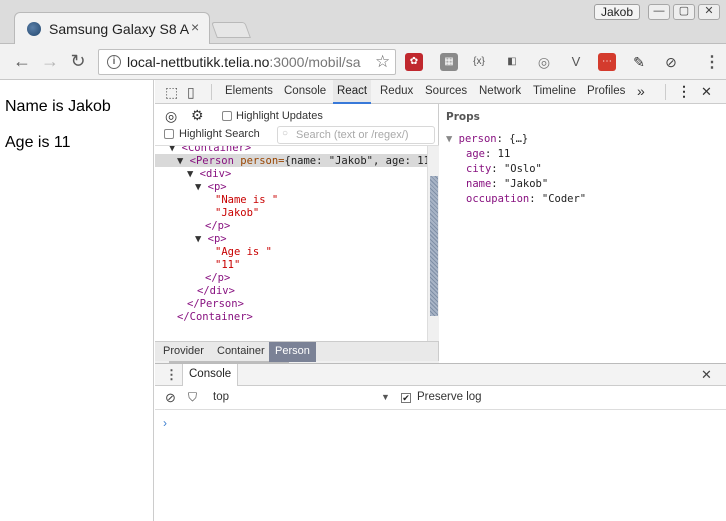  I want to click on info-icon: i, so click(114, 62).